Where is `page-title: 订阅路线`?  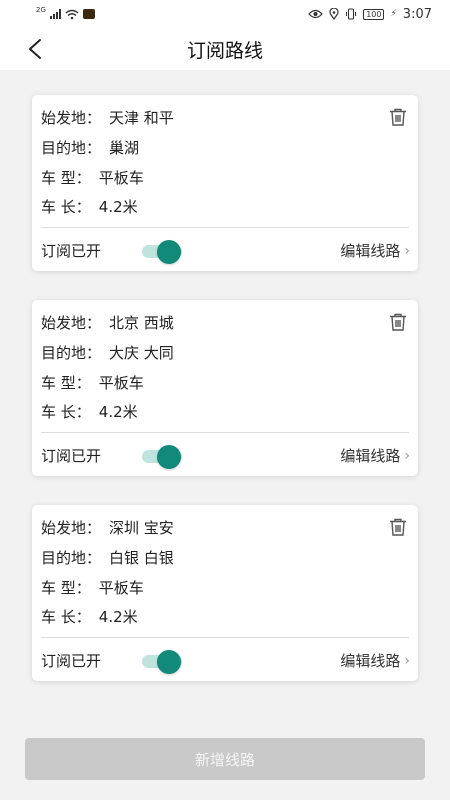
page-title: 订阅路线 is located at coordinates (224, 50).